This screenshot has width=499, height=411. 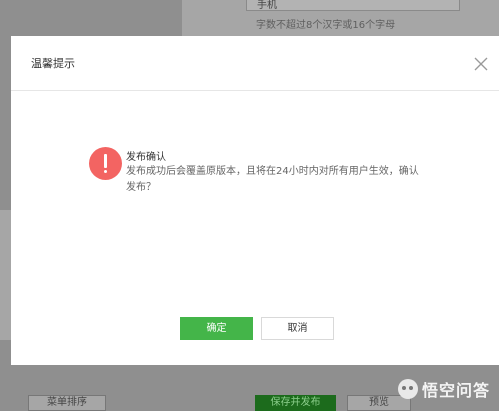 What do you see at coordinates (272, 179) in the screenshot?
I see `message-body: 发布成功后会覆盖原版本，且将在24小时内对所有用户生效，确认发布？` at bounding box center [272, 179].